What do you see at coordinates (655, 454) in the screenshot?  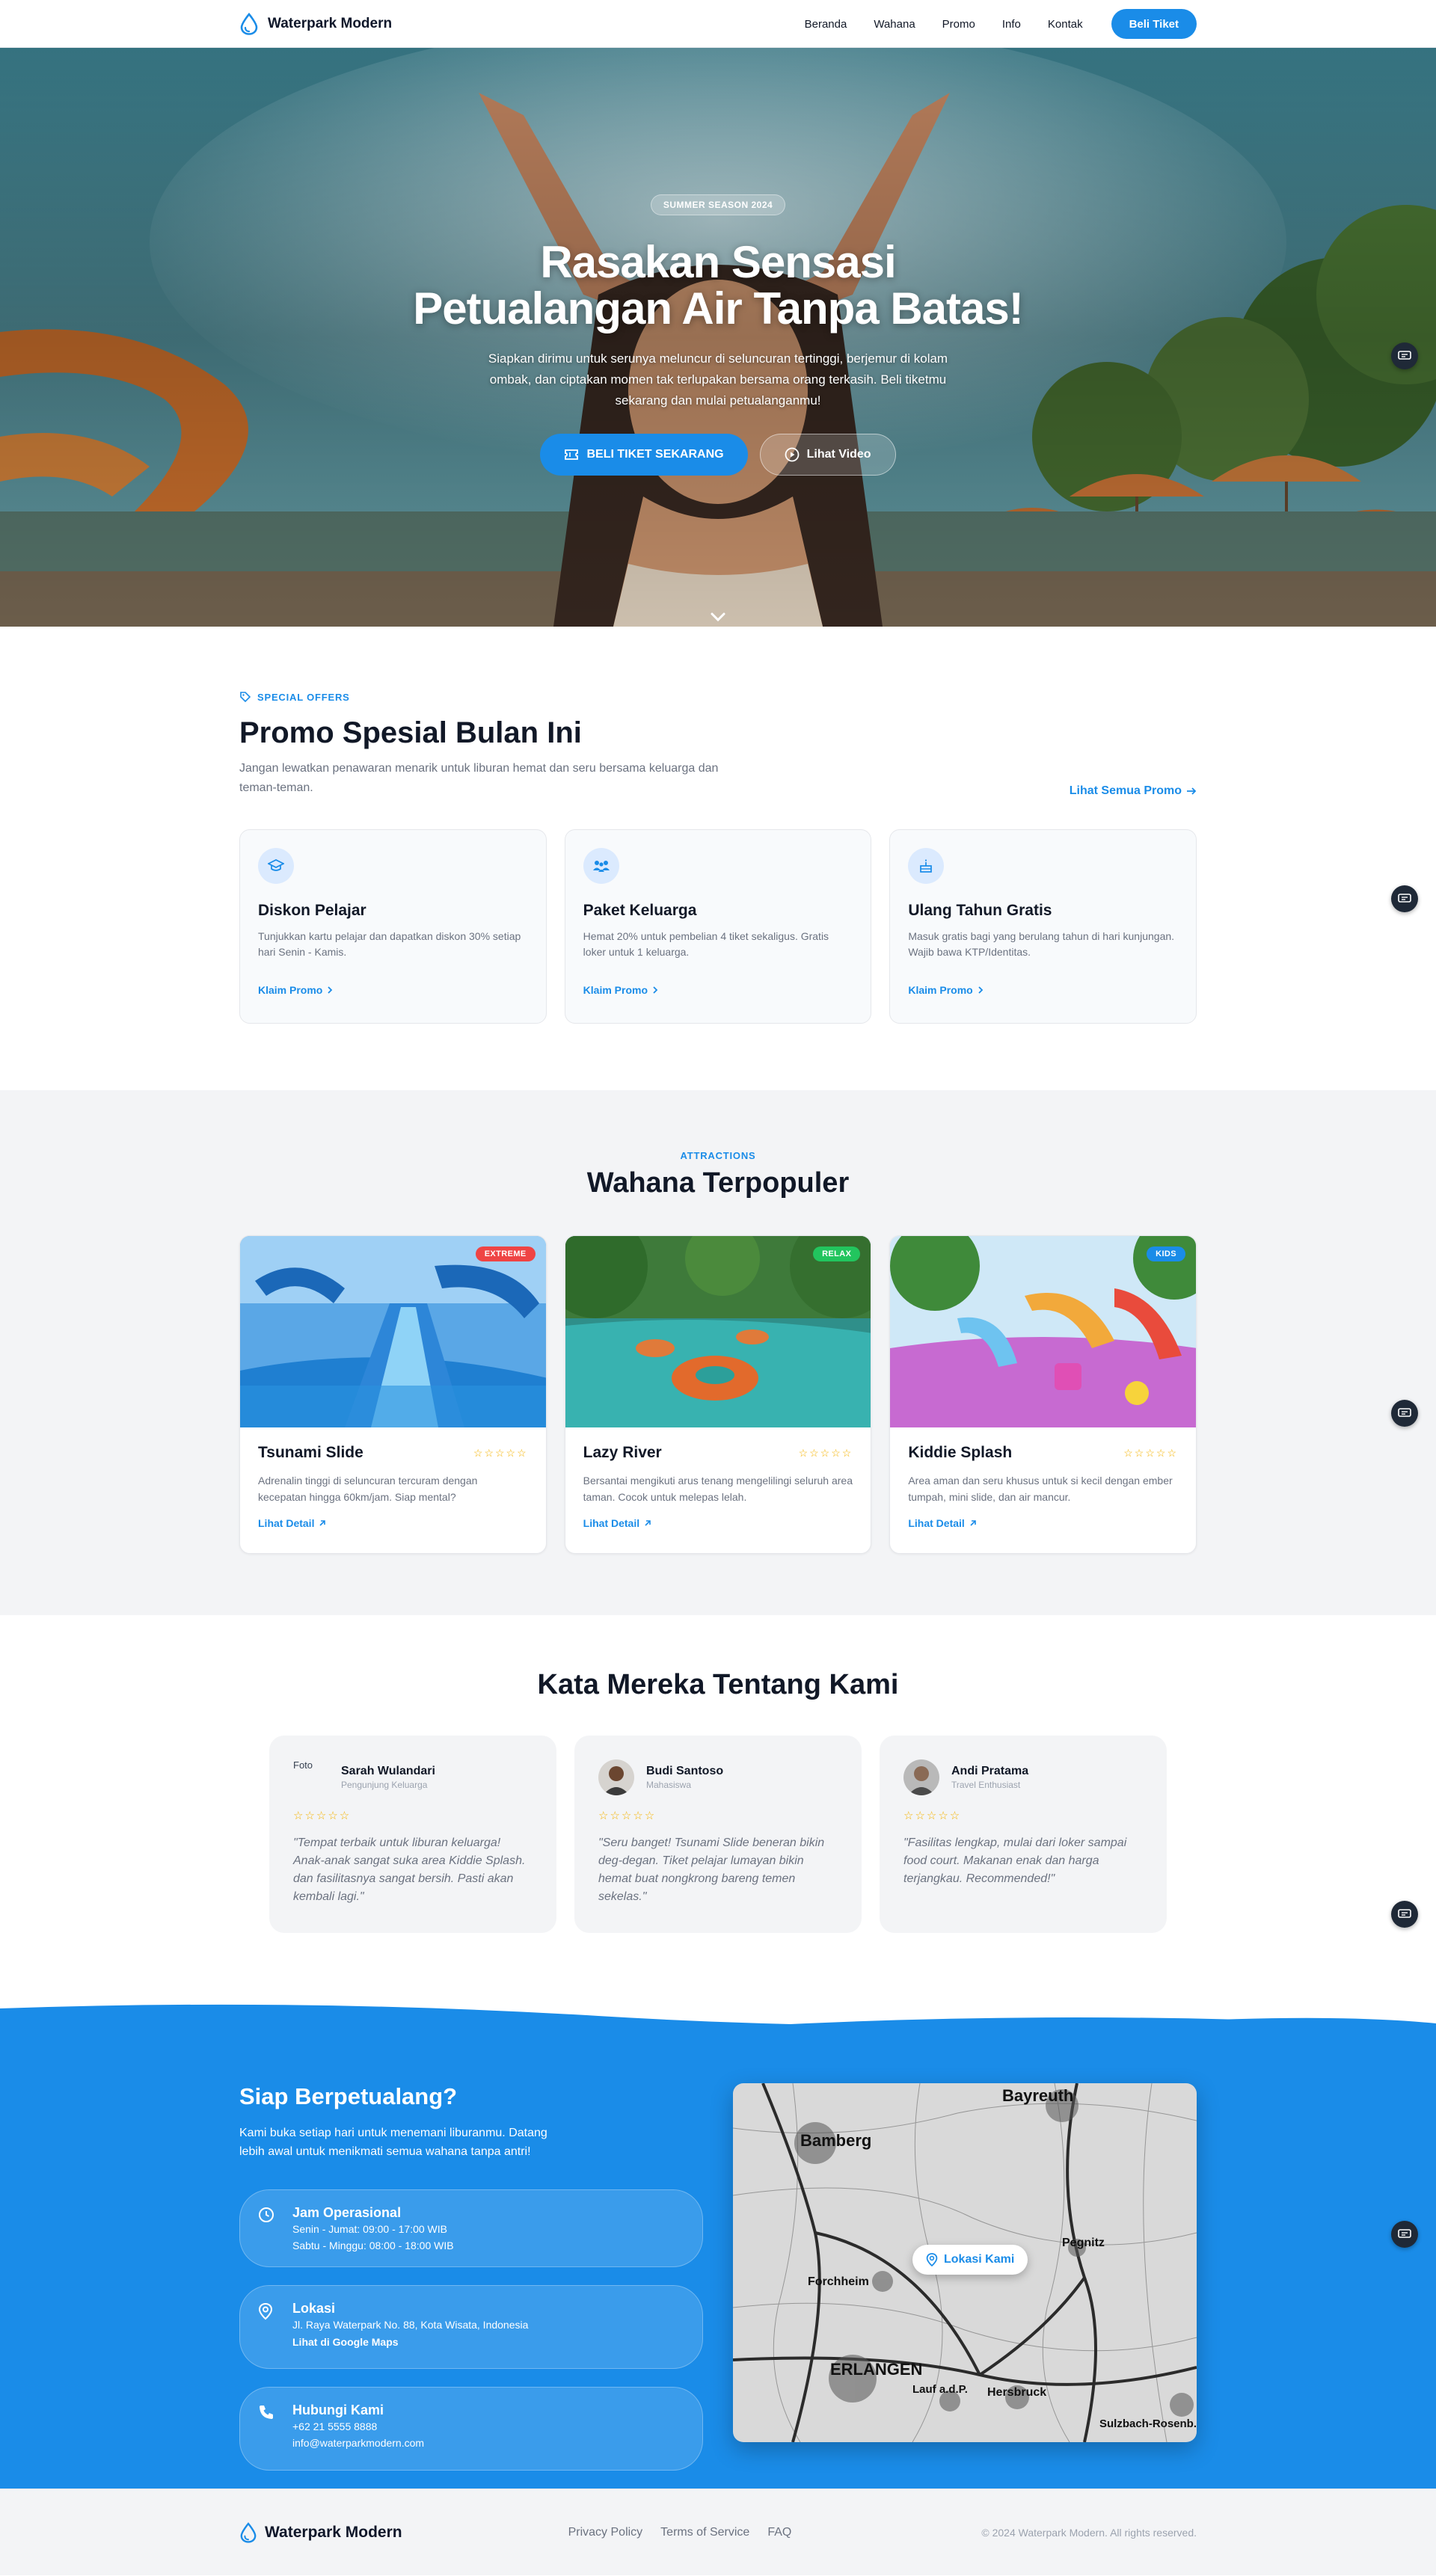 I see `buy-ticket-now-label: BELI TIKET SEKARANG` at bounding box center [655, 454].